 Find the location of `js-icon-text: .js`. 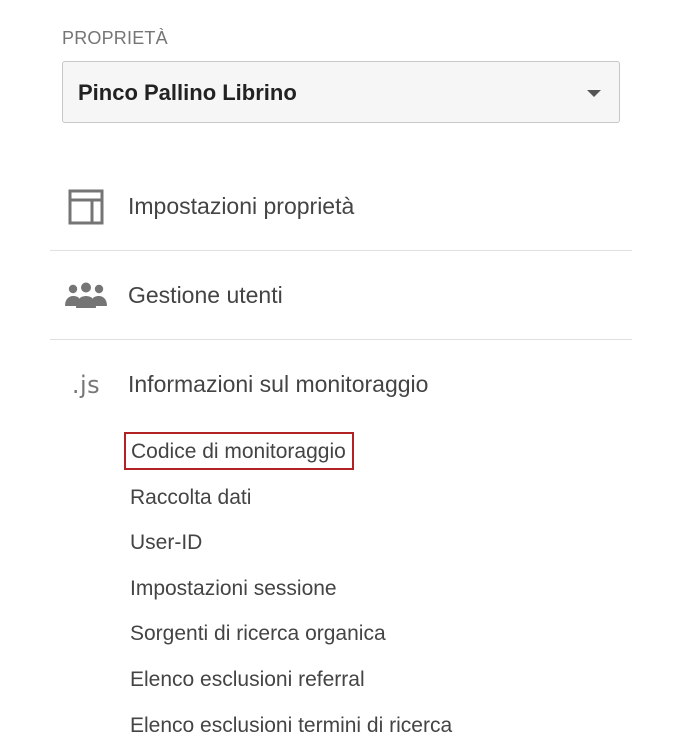

js-icon-text: .js is located at coordinates (86, 384).